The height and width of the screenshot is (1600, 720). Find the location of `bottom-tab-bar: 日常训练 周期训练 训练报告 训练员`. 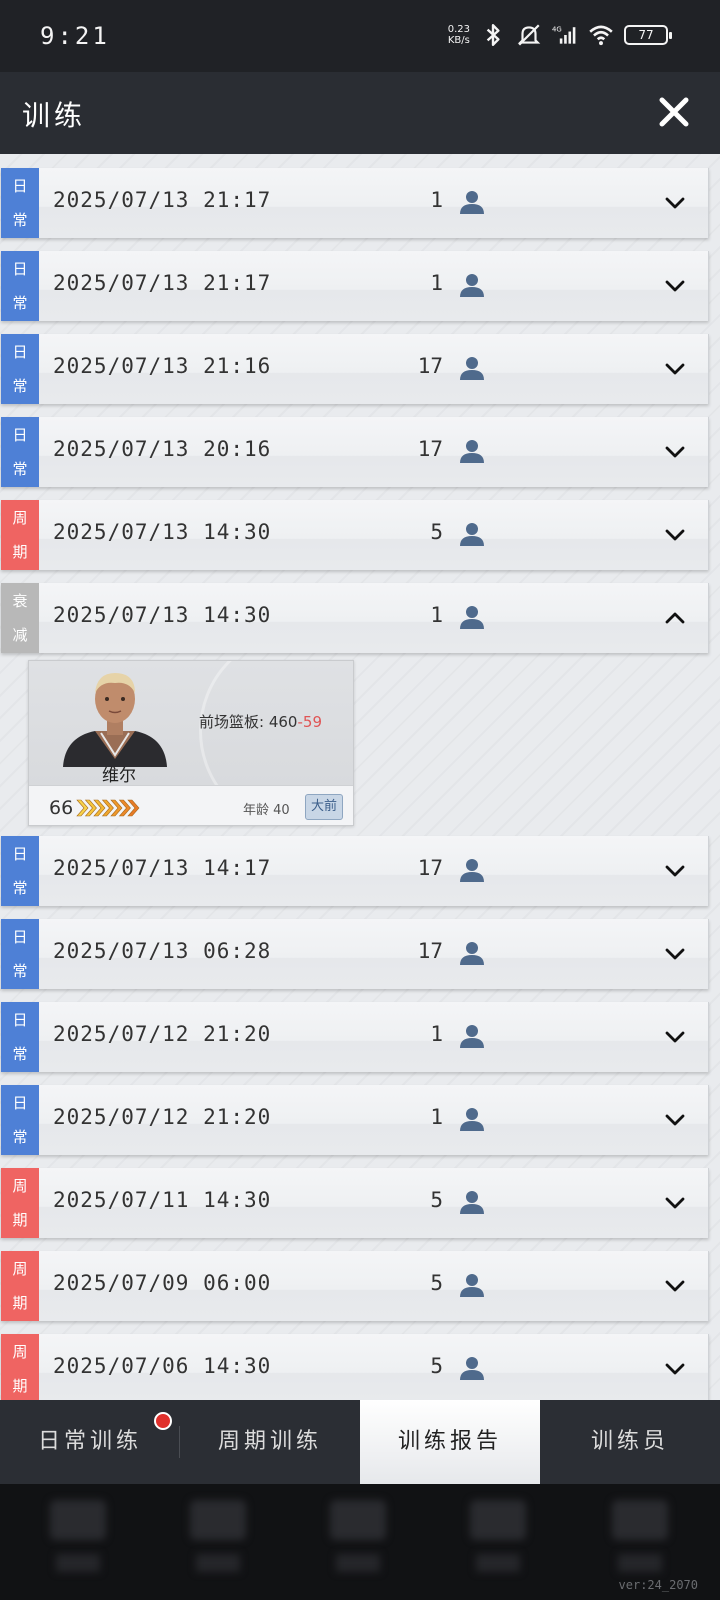

bottom-tab-bar: 日常训练 周期训练 训练报告 训练员 is located at coordinates (360, 1442).